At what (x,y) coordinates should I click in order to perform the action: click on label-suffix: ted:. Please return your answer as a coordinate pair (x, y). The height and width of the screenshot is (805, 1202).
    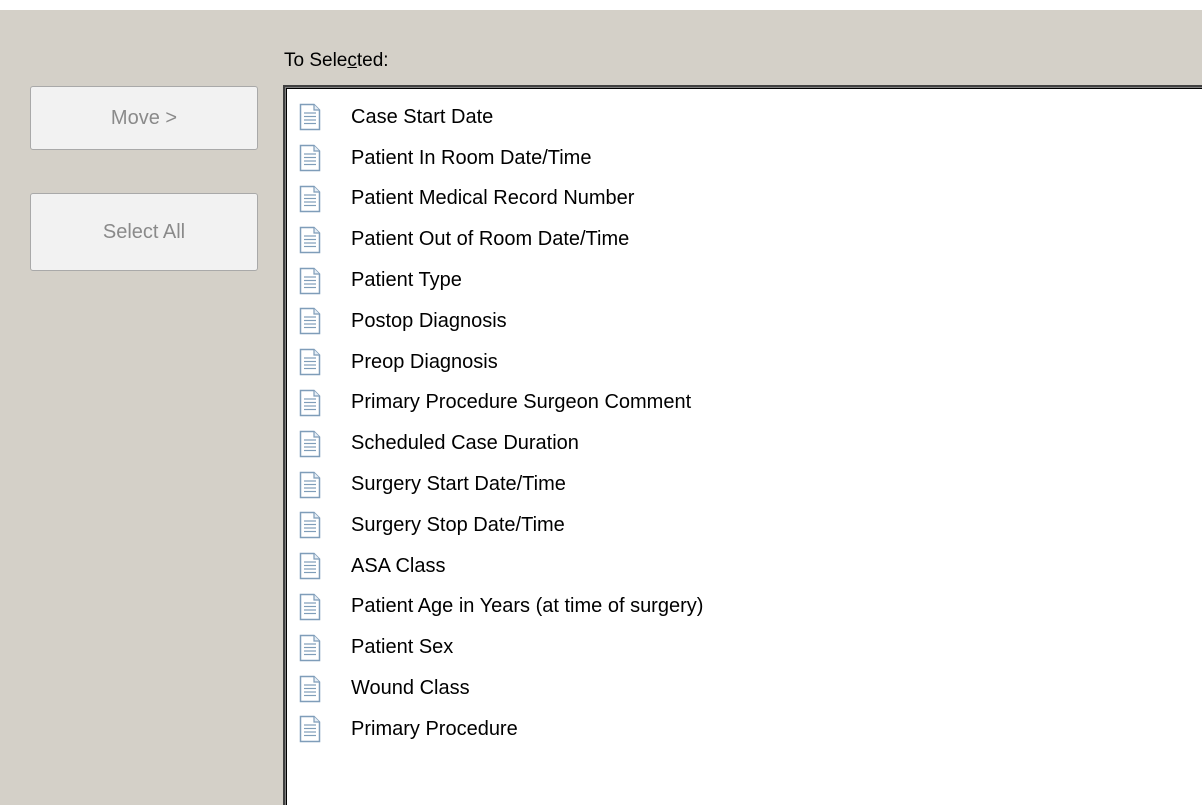
    Looking at the image, I should click on (372, 60).